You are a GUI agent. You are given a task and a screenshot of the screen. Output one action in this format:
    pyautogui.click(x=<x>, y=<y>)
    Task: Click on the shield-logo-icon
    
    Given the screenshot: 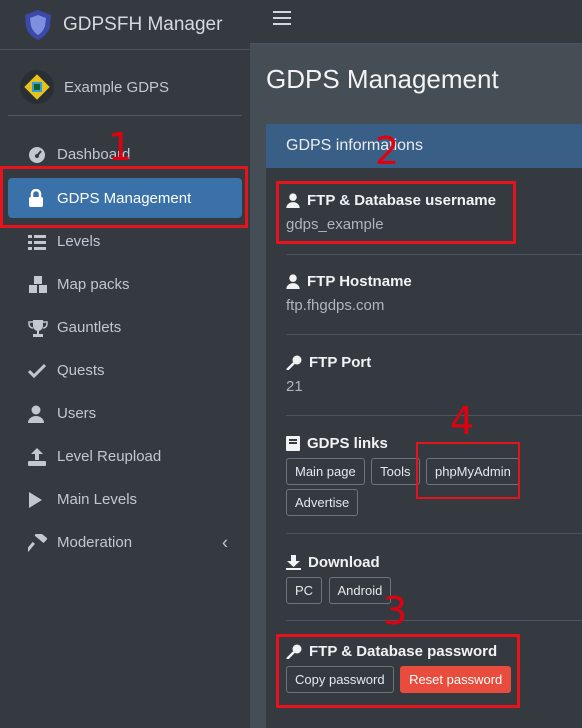 What is the action you would take?
    pyautogui.click(x=38, y=25)
    